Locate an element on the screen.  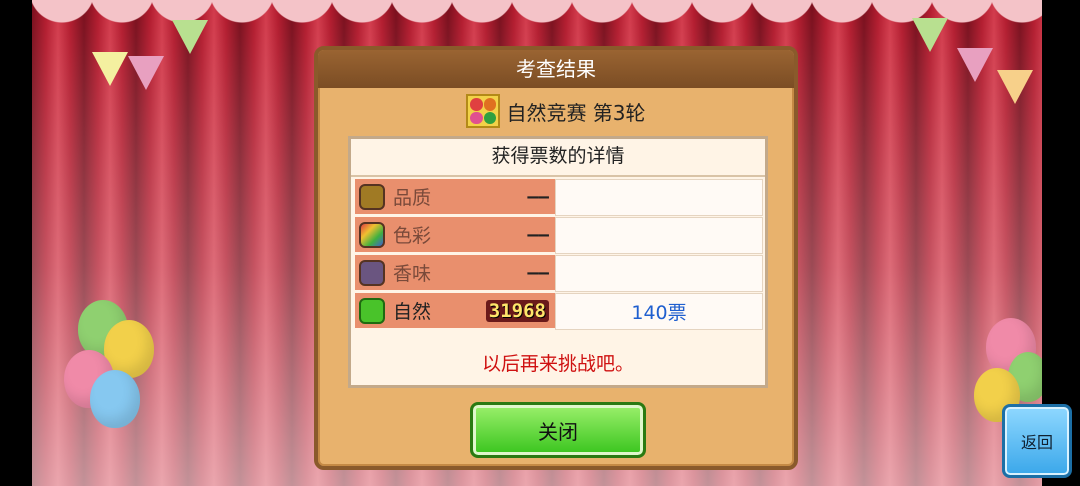
score-row-color: 色彩 —— is located at coordinates (559, 235).